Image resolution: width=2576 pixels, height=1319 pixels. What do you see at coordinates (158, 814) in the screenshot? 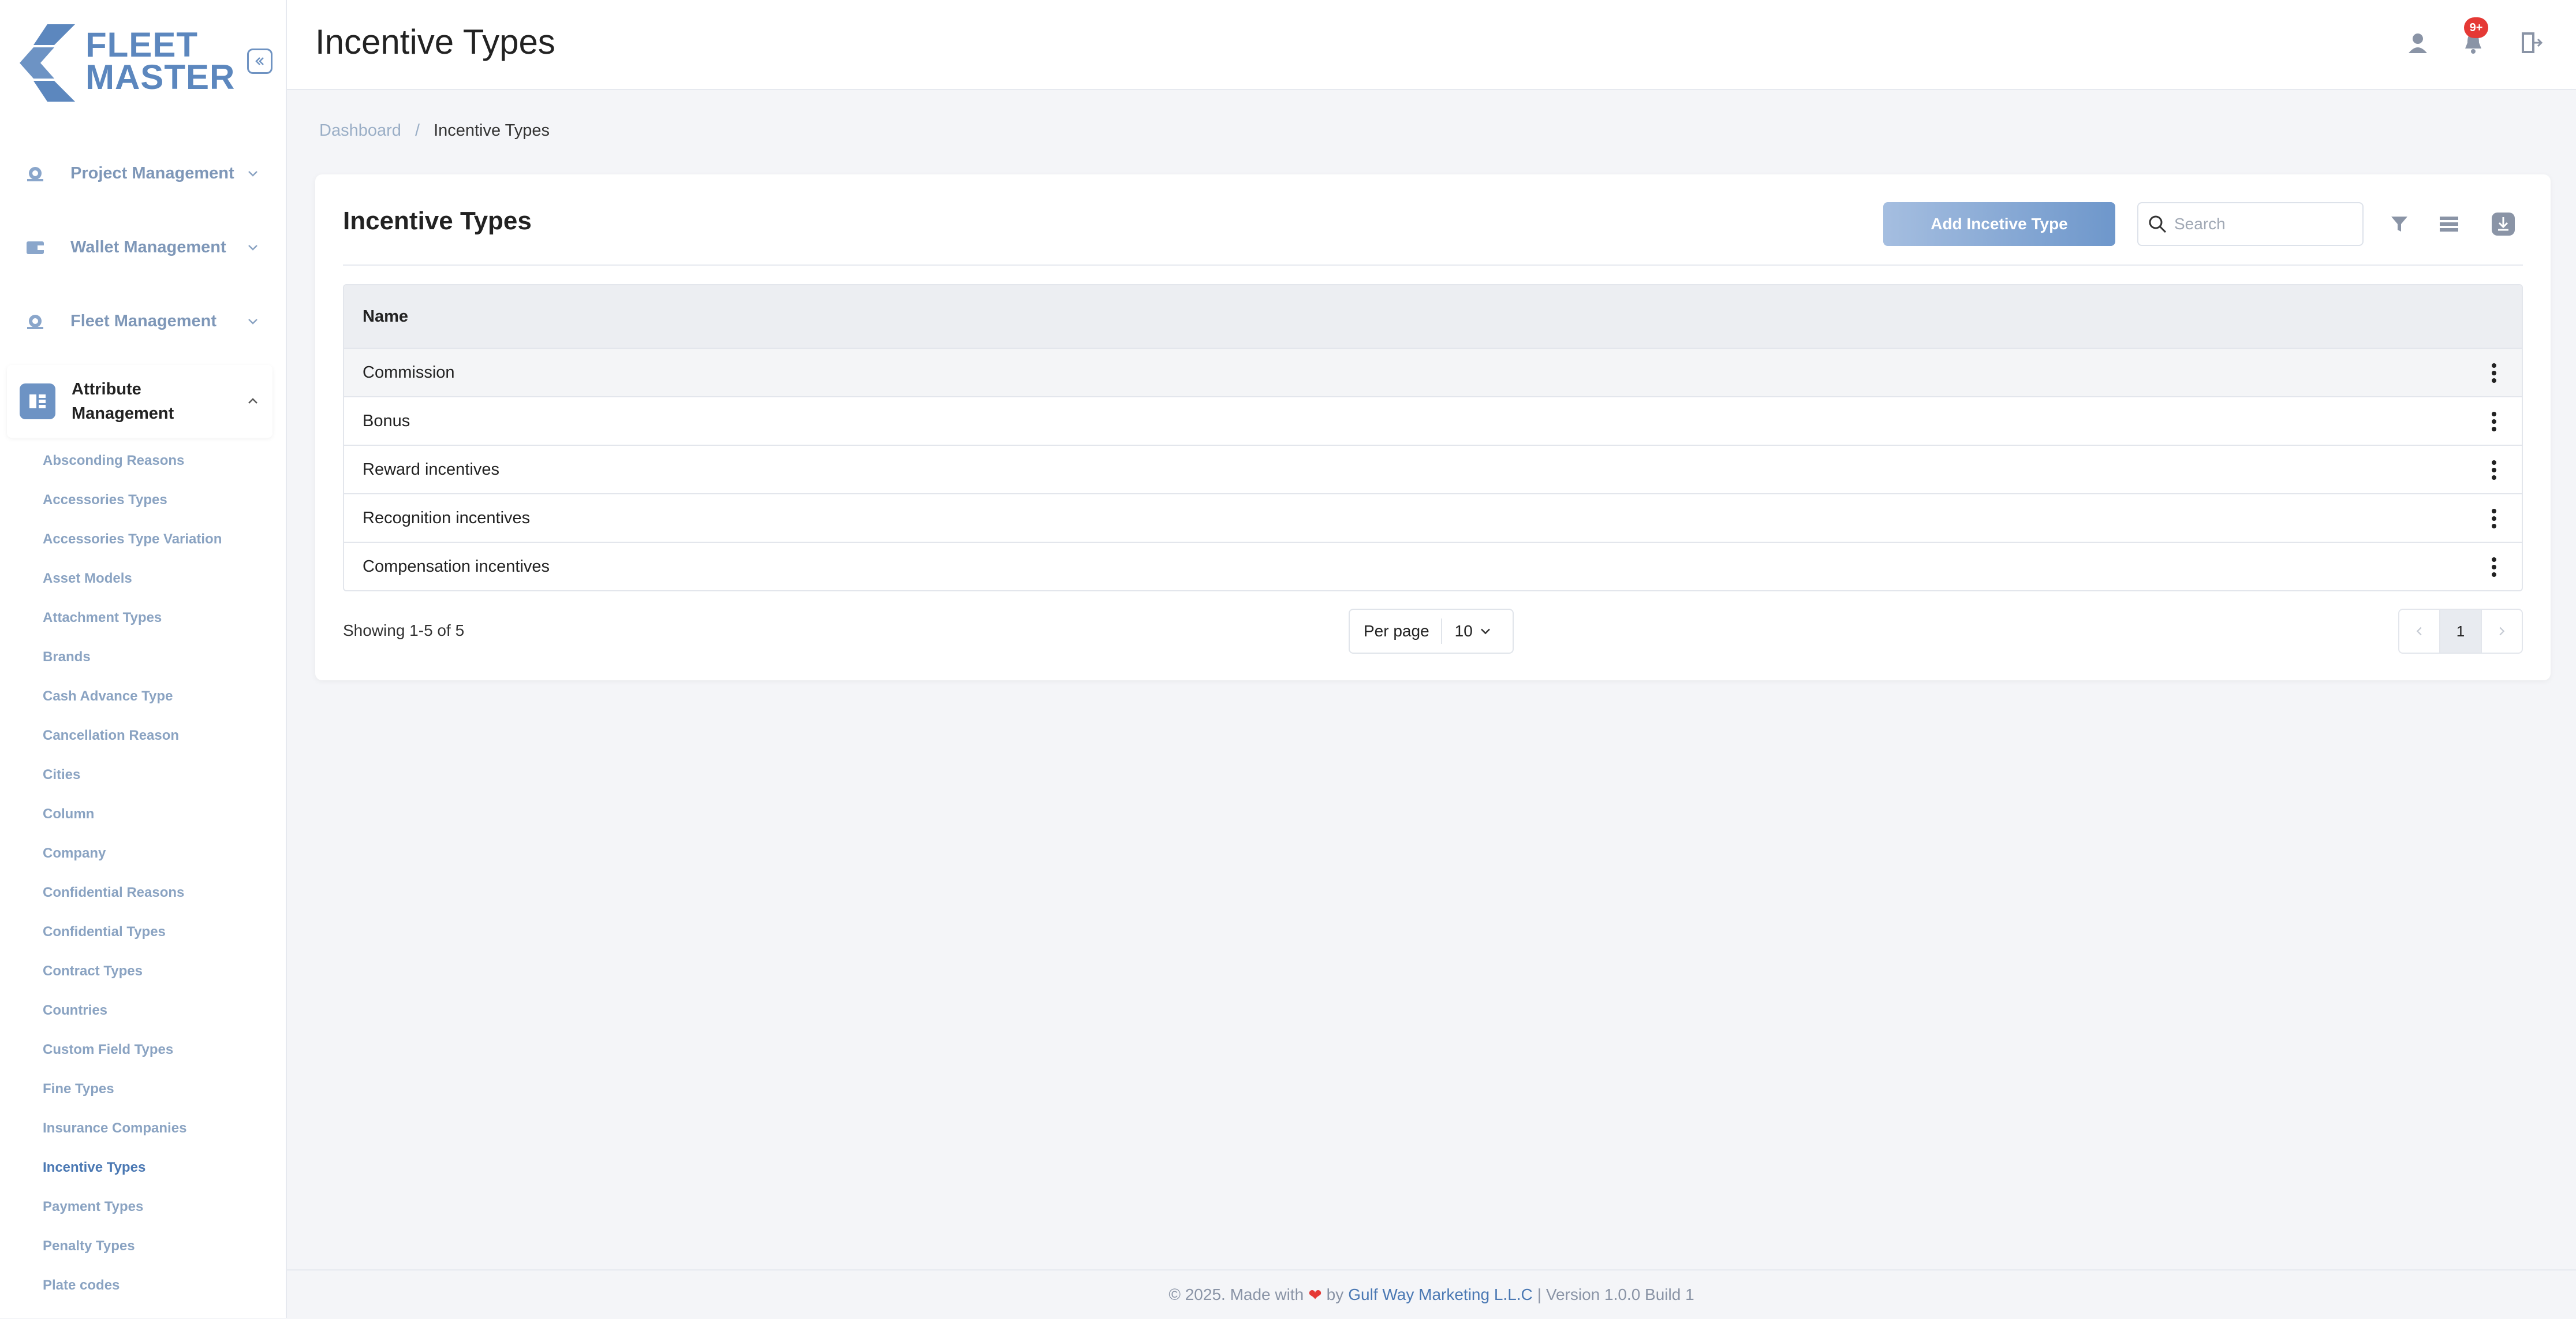
I see `sidebar-item-column: Column` at bounding box center [158, 814].